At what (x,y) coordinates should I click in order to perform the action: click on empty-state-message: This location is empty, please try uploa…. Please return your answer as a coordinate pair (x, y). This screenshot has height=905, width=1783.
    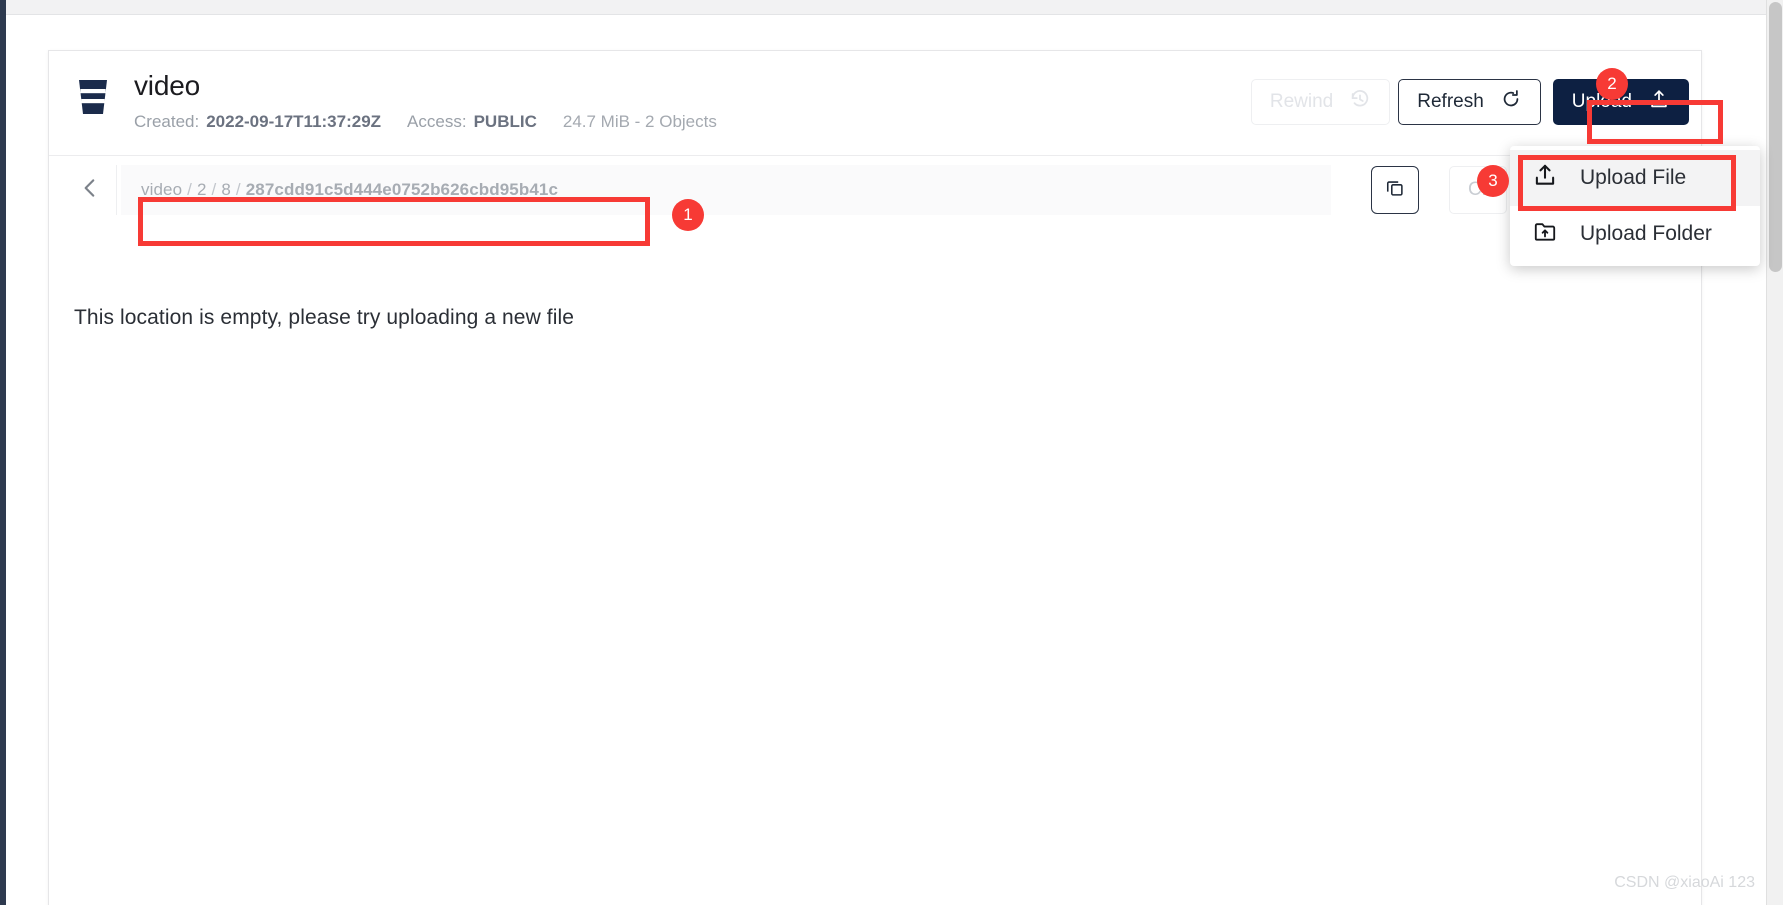
    Looking at the image, I should click on (324, 317).